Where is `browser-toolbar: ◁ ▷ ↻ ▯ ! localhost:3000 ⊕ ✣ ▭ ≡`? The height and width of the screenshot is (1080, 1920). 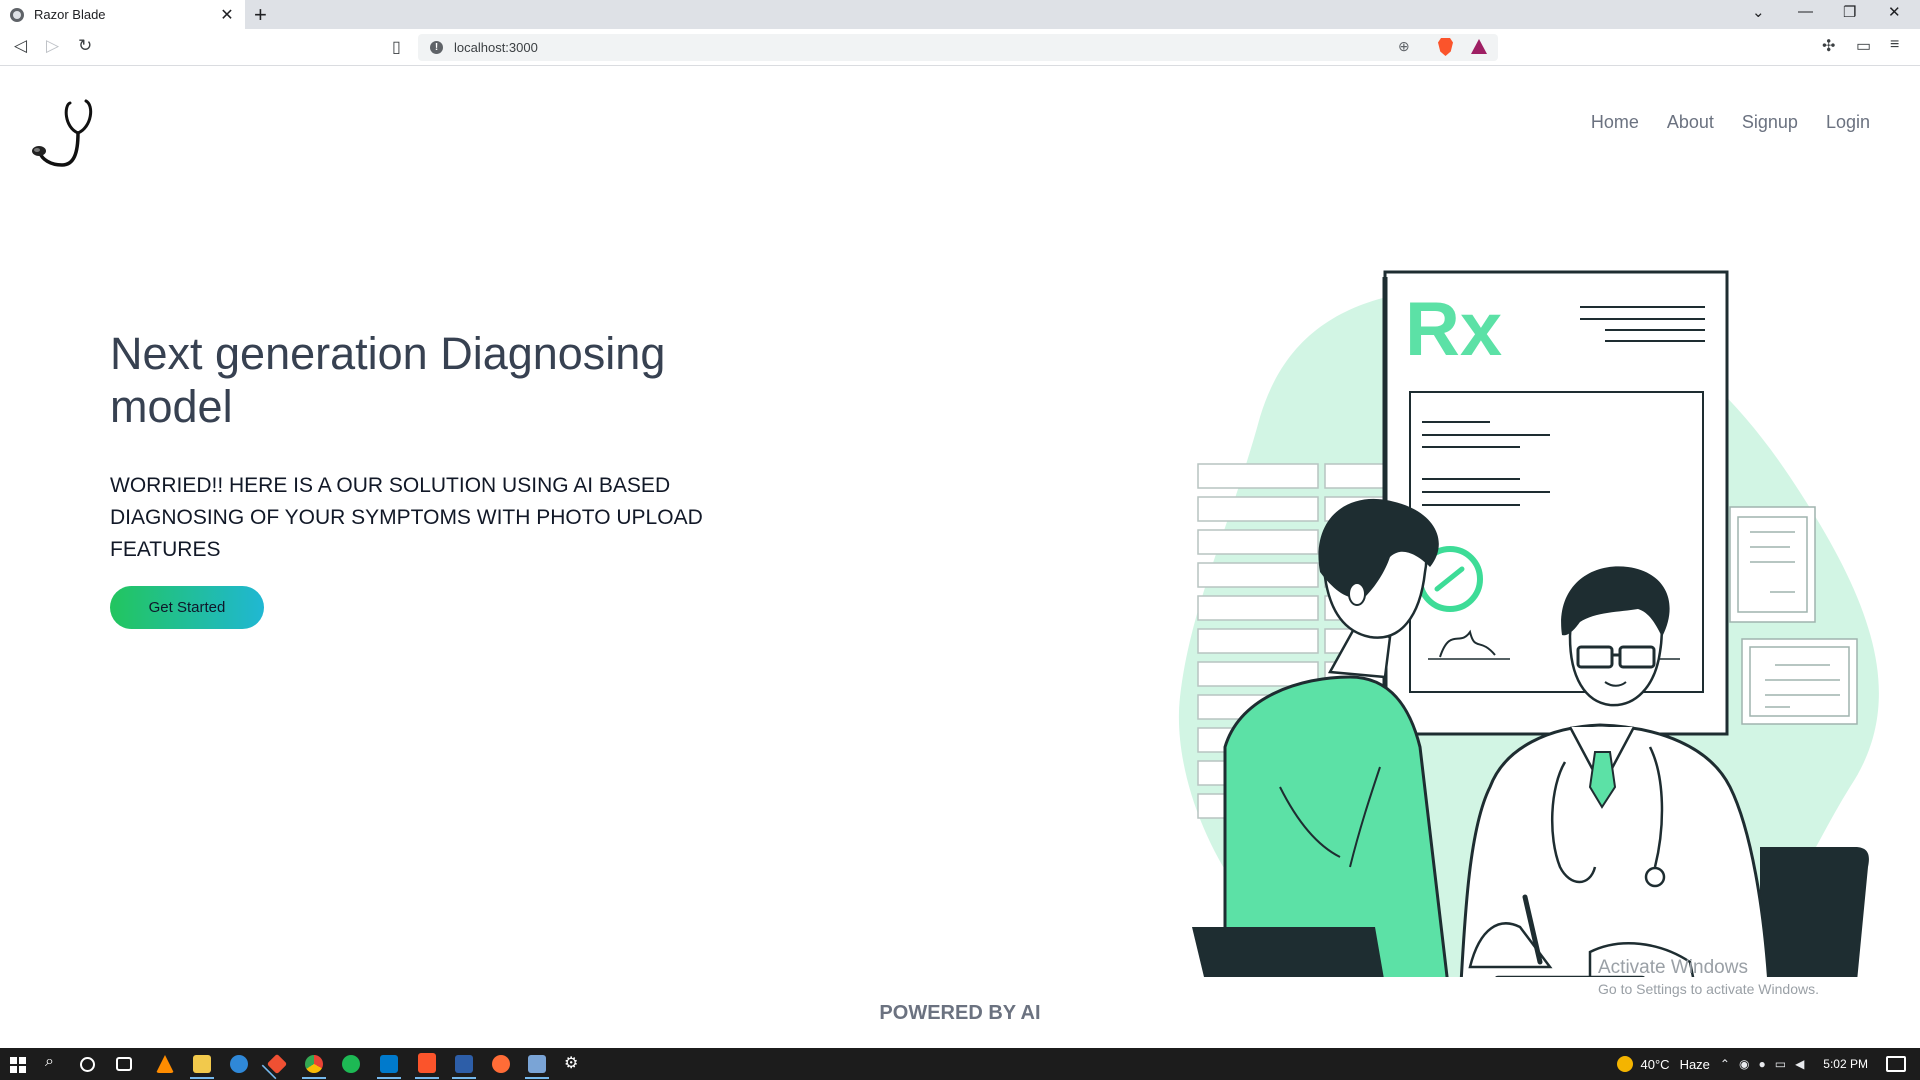 browser-toolbar: ◁ ▷ ↻ ▯ ! localhost:3000 ⊕ ✣ ▭ ≡ is located at coordinates (960, 47).